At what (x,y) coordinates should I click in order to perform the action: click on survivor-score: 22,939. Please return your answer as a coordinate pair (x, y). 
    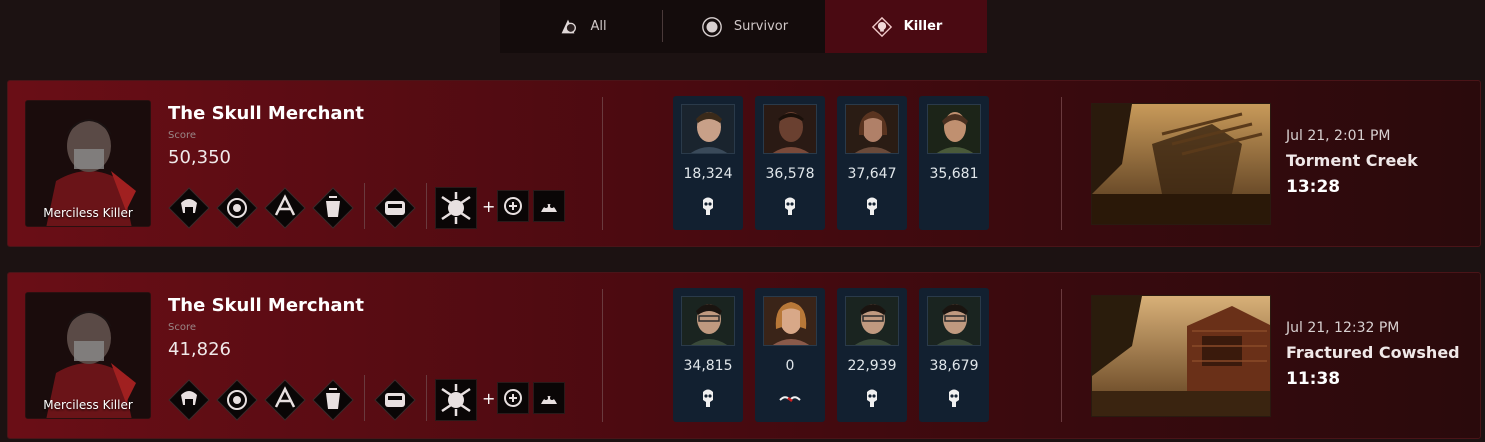
    Looking at the image, I should click on (872, 366).